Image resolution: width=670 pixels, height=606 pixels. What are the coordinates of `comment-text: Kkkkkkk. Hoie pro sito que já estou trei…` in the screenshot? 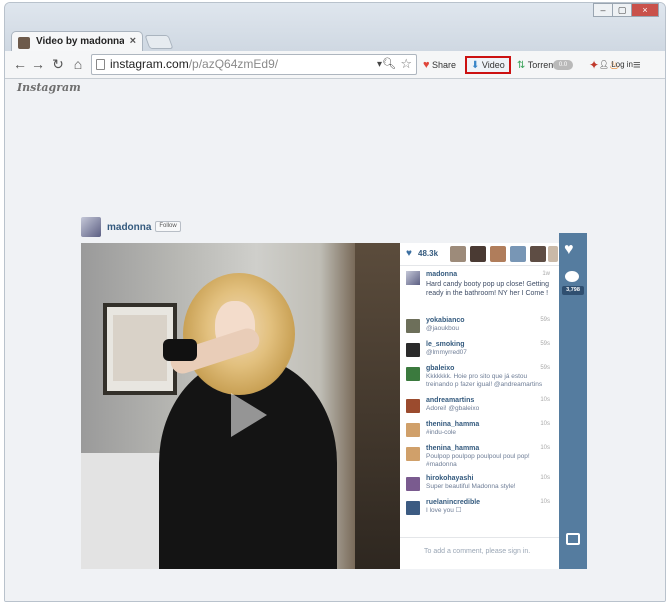 It's located at (484, 380).